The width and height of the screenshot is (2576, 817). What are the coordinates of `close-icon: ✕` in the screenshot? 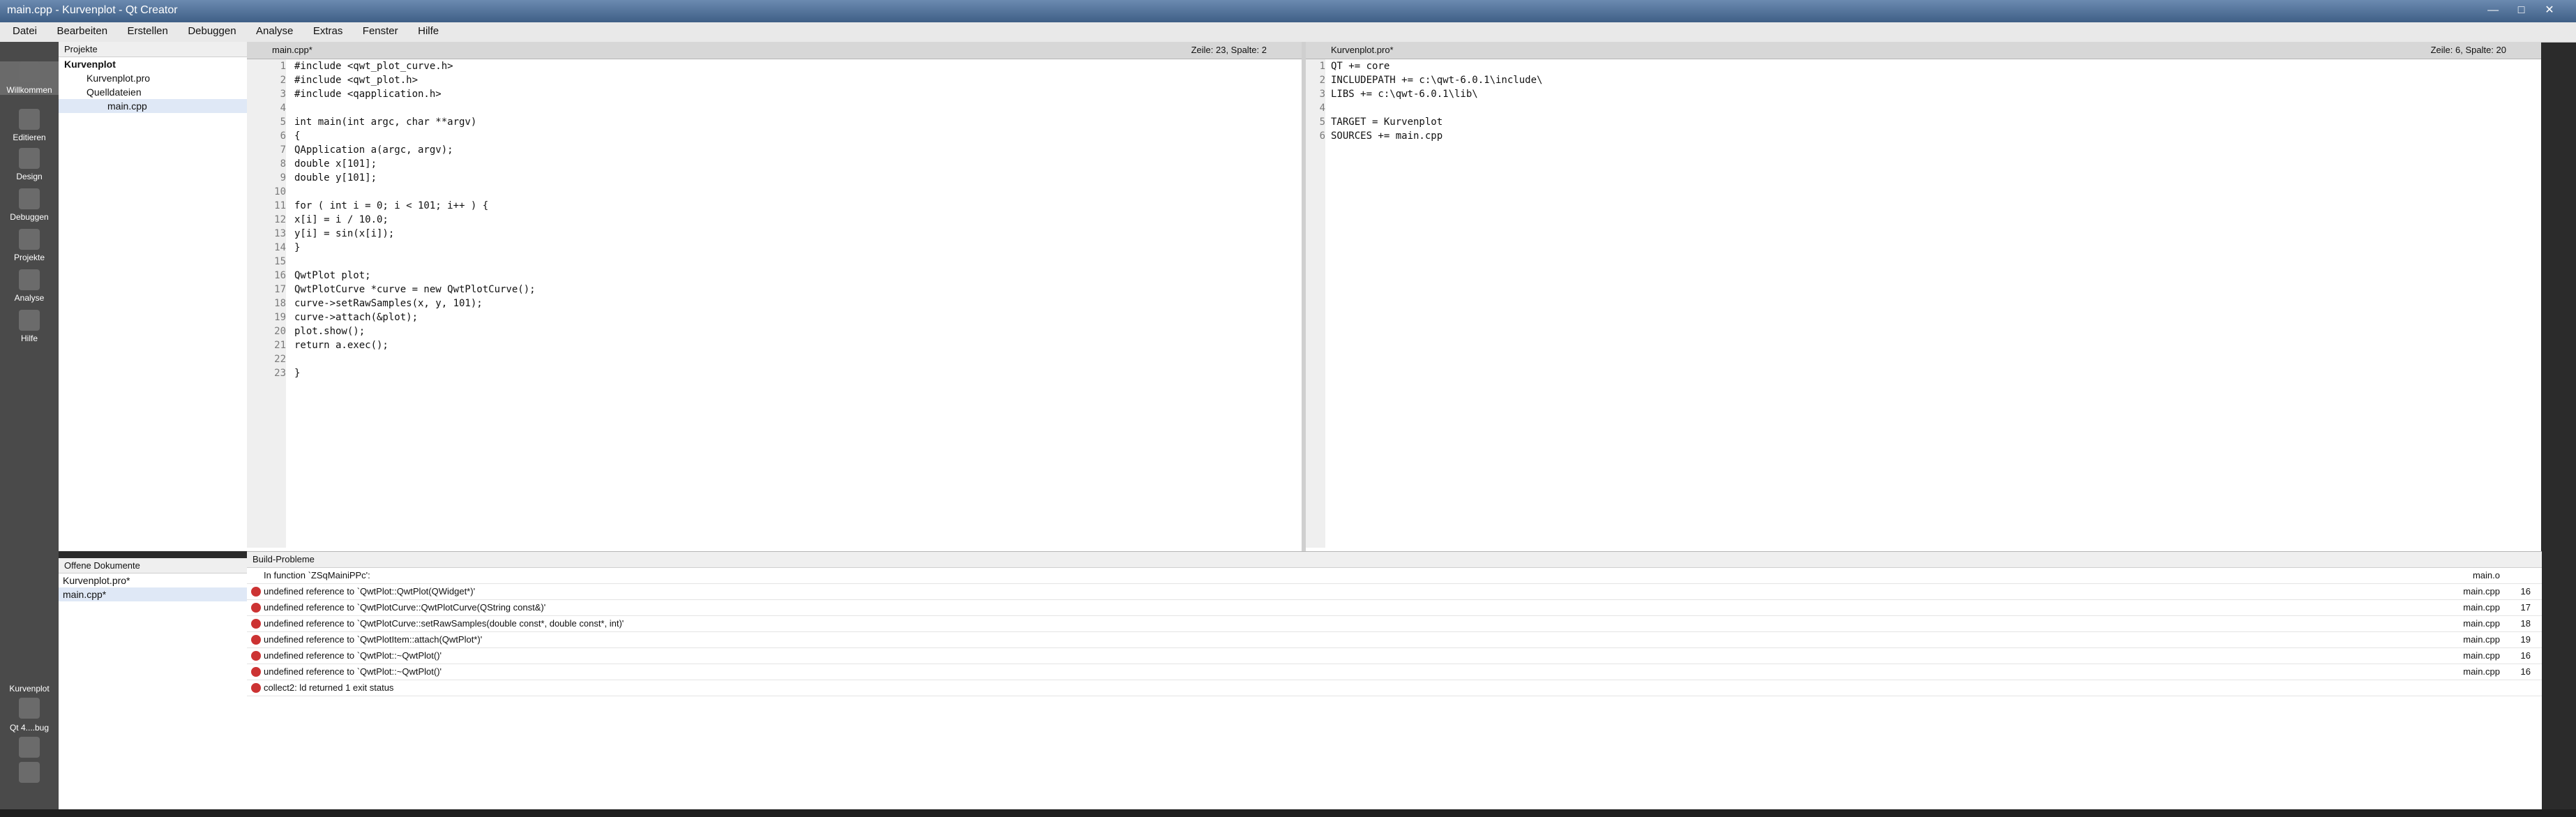 It's located at (2549, 10).